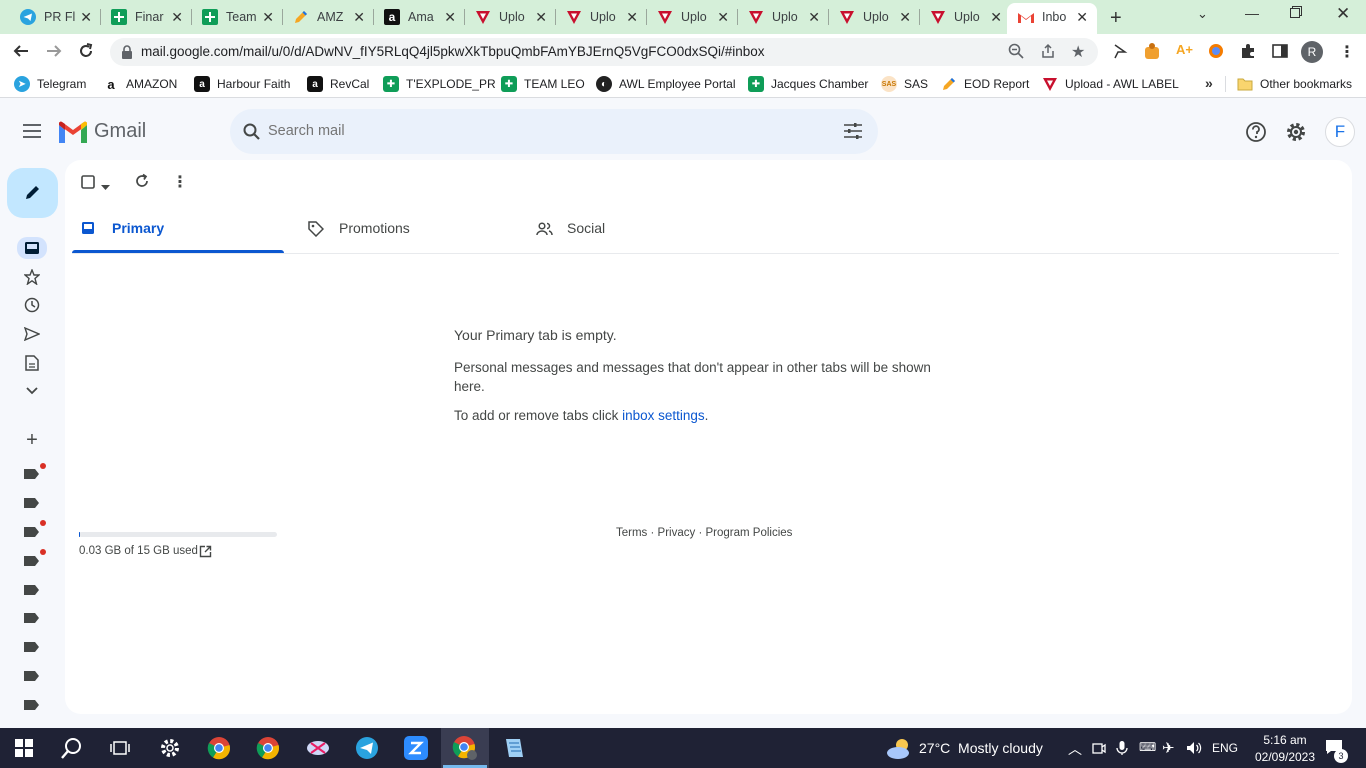 Image resolution: width=1366 pixels, height=768 pixels. I want to click on extension-aplus-icon: A+, so click(1184, 49).